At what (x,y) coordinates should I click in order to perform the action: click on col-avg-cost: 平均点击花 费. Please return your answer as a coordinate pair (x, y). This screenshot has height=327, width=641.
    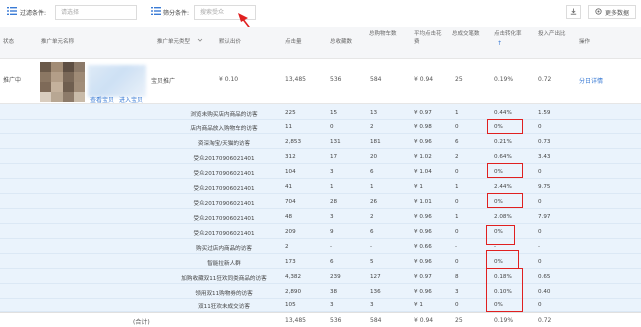
    Looking at the image, I should click on (428, 38).